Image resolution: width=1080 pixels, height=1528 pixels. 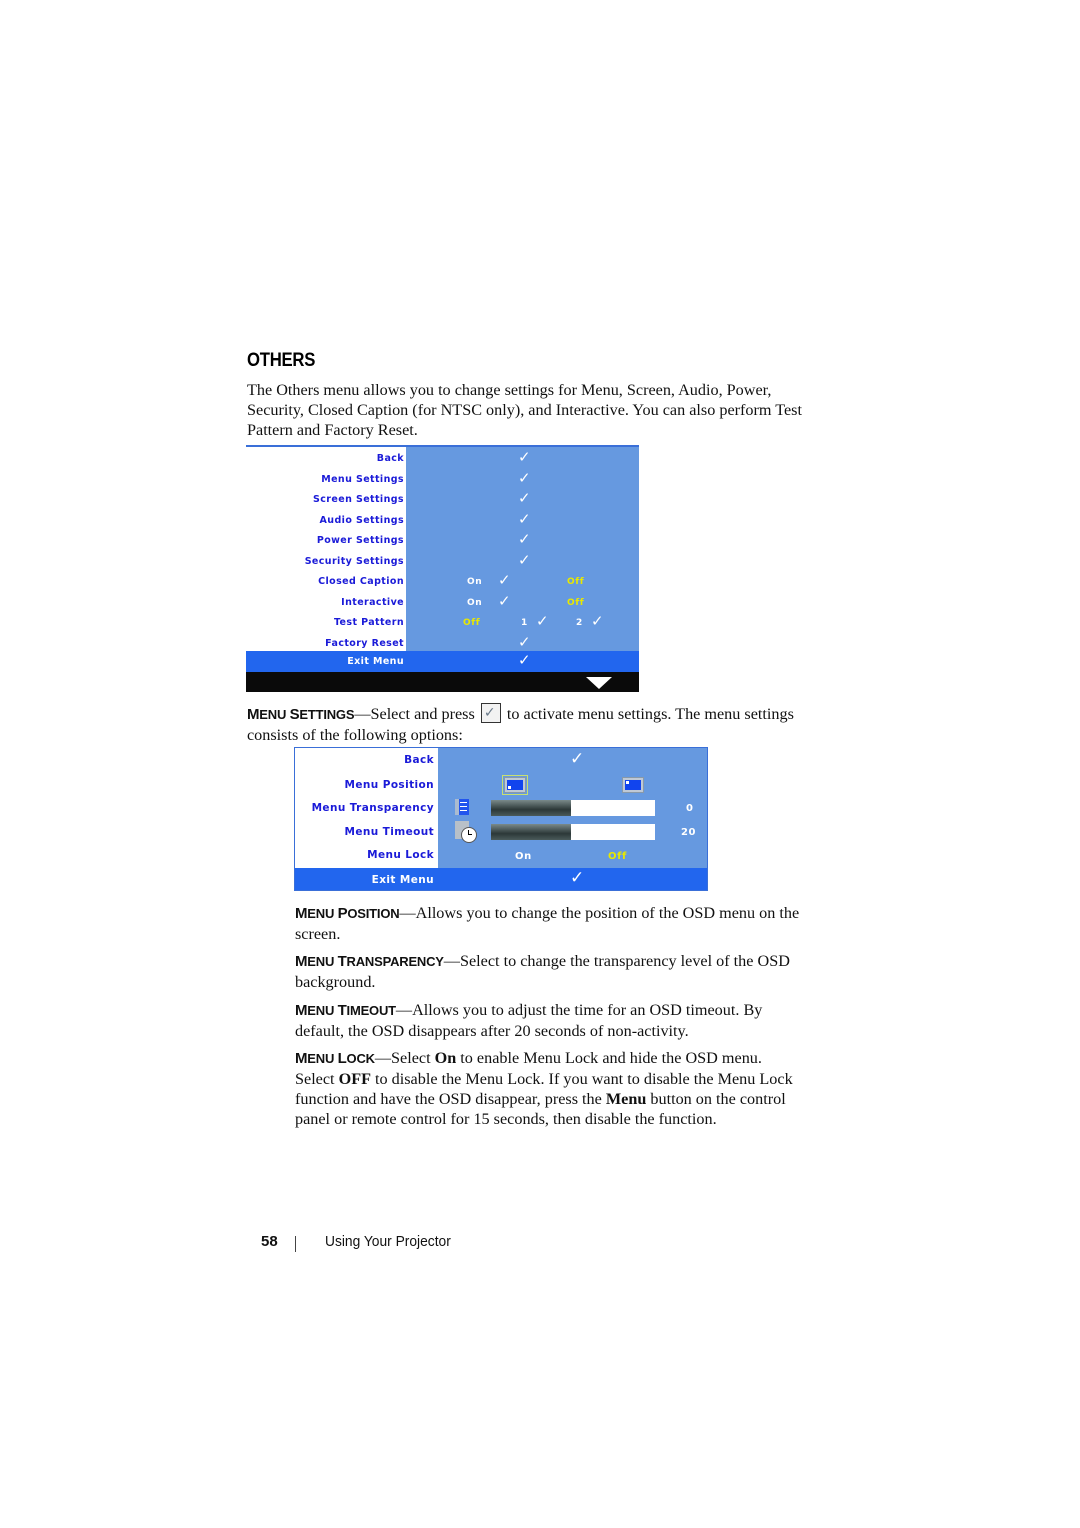 What do you see at coordinates (361, 581) in the screenshot?
I see `menu-row-label: Closed Caption` at bounding box center [361, 581].